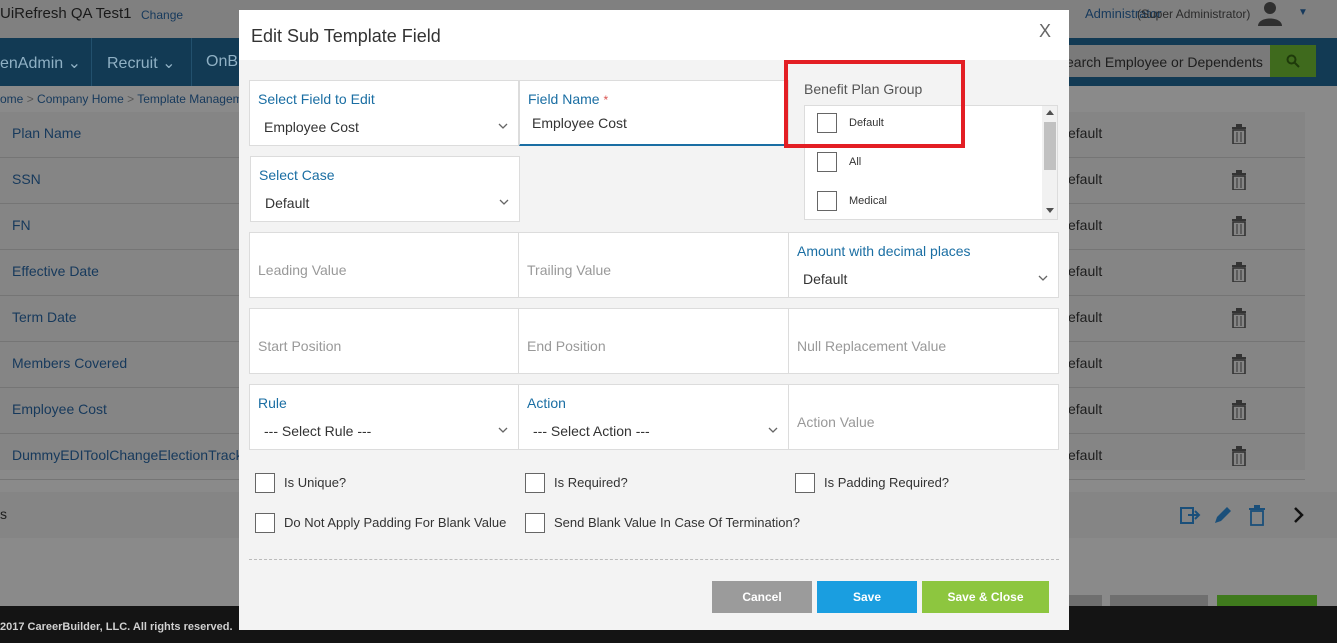 Image resolution: width=1337 pixels, height=643 pixels. What do you see at coordinates (654, 35) in the screenshot?
I see `modal-header: Edit Sub Template Field X` at bounding box center [654, 35].